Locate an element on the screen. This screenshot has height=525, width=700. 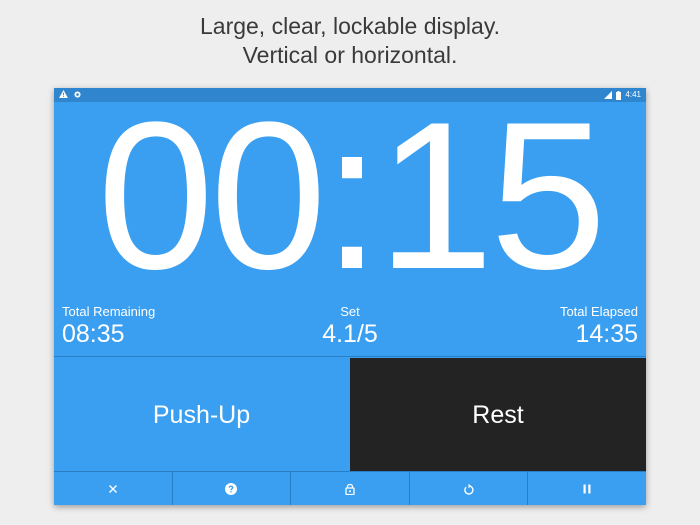
rest-button: Rest is located at coordinates (498, 415).